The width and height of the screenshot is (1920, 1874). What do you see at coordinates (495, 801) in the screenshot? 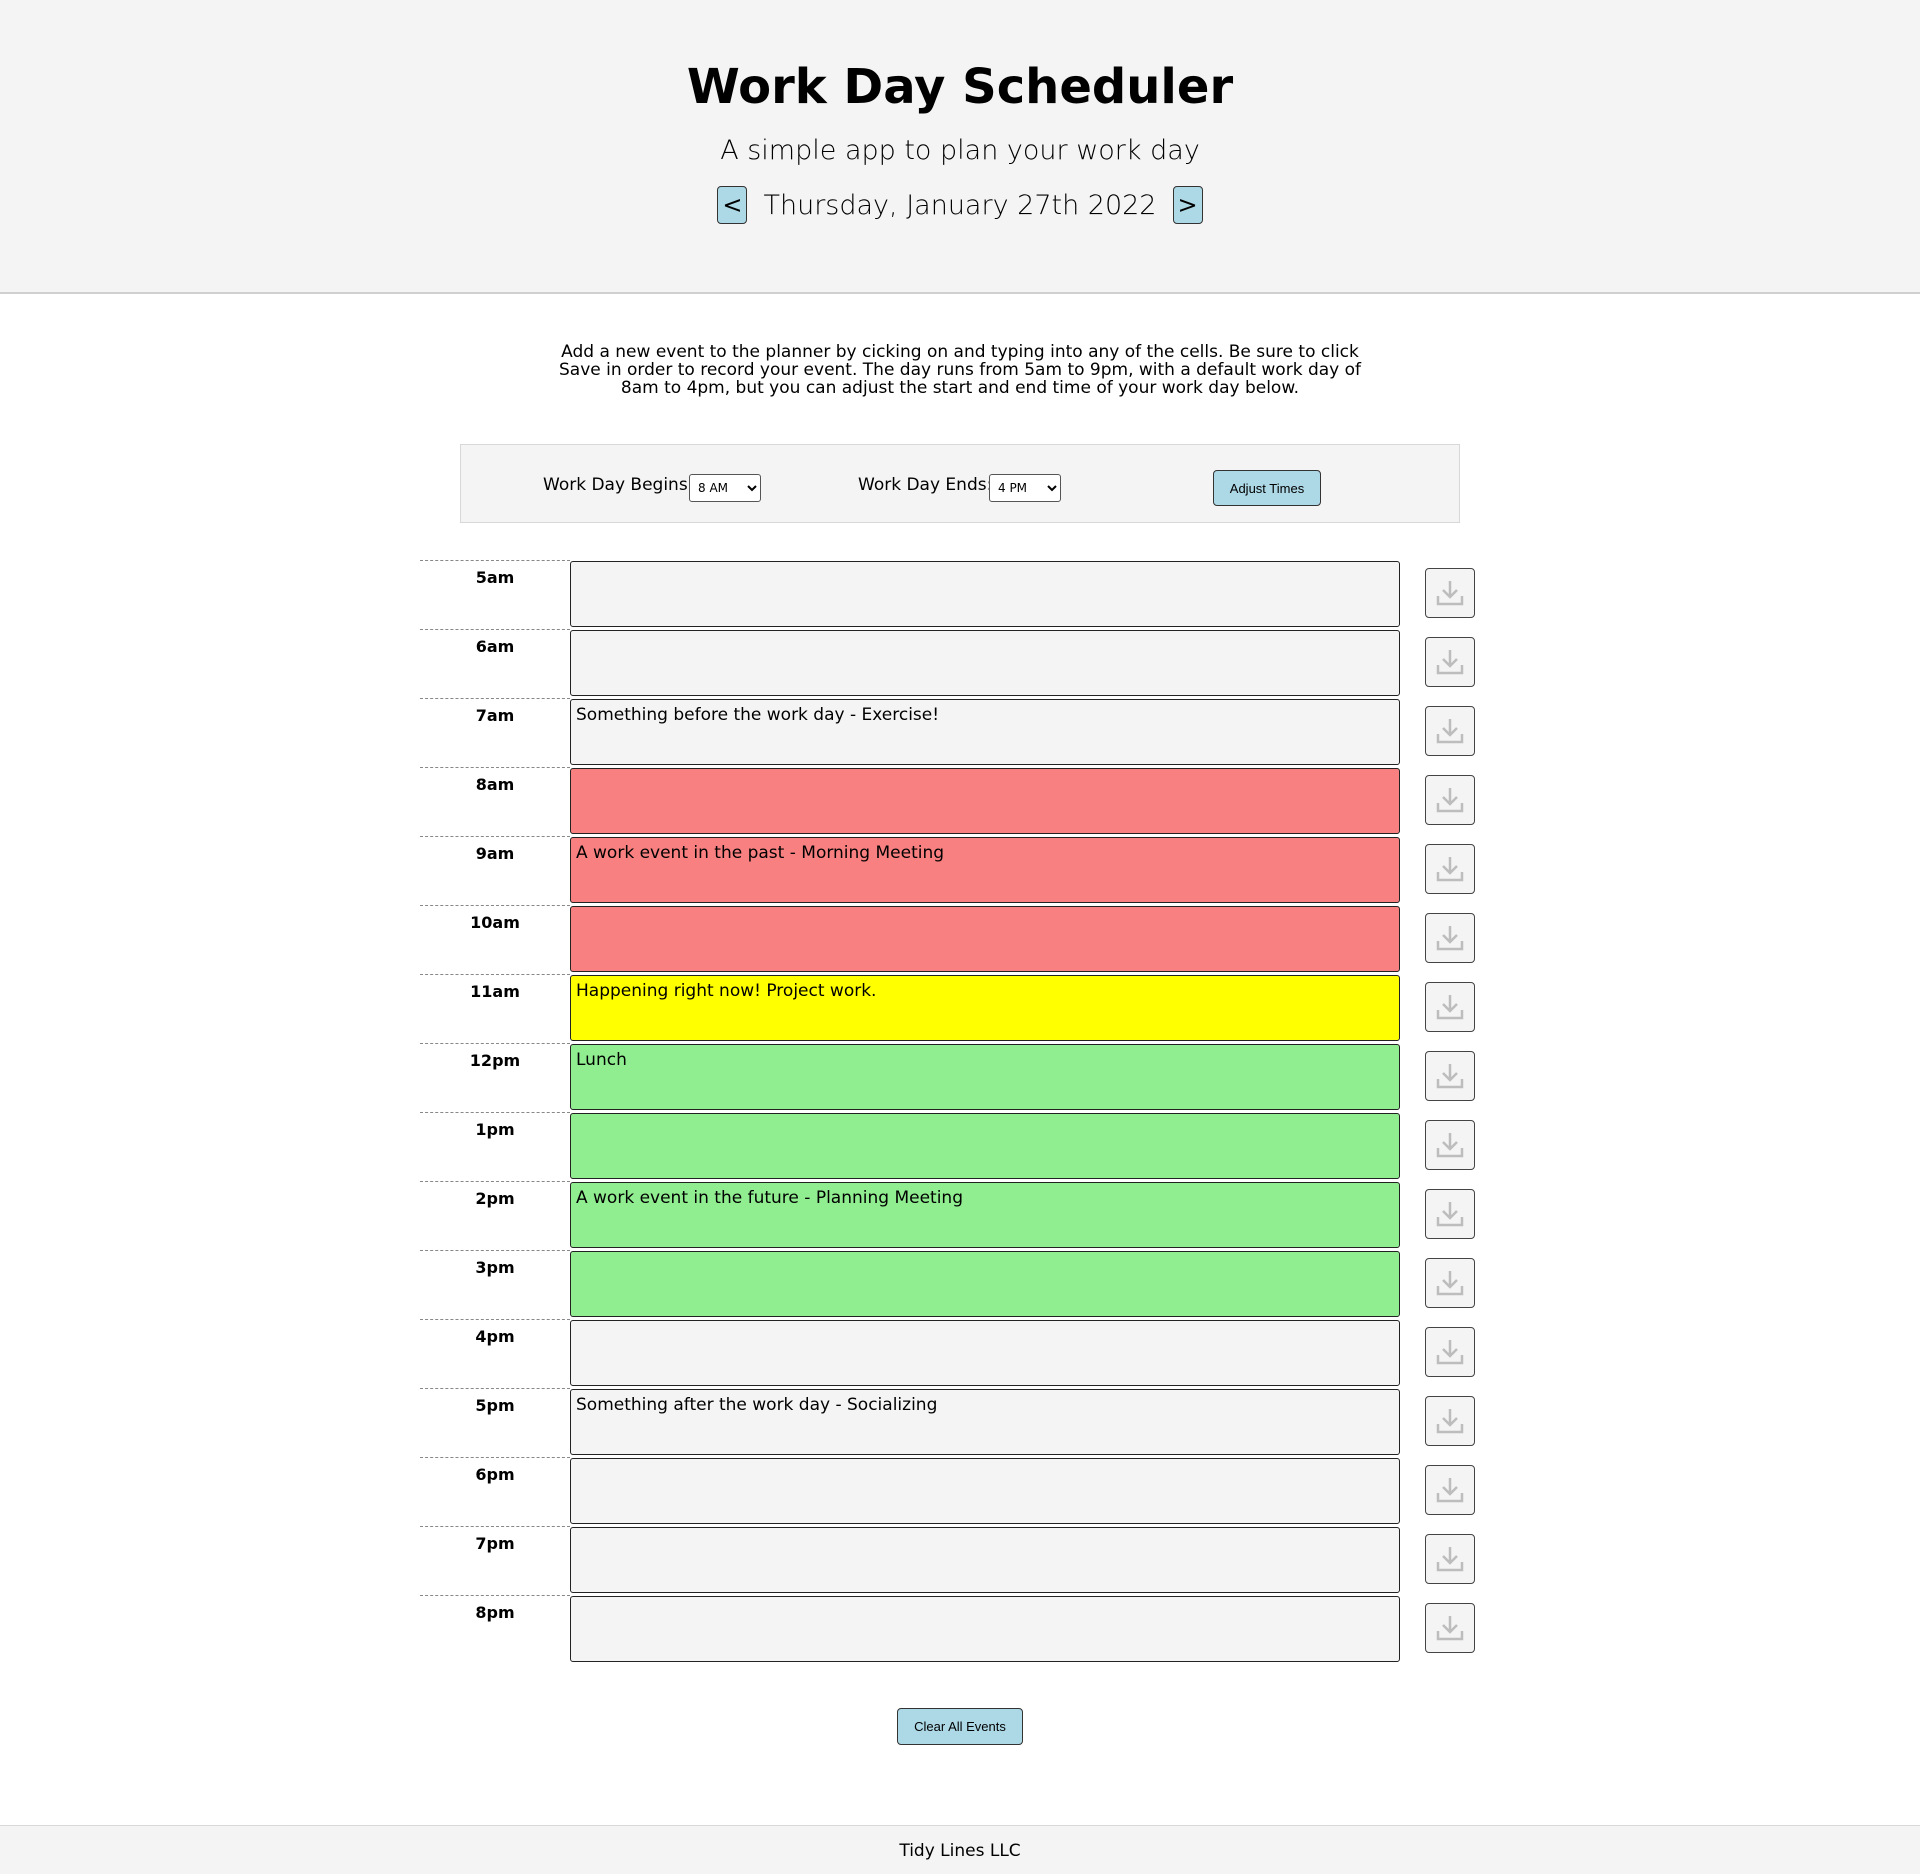
I see `hour-label: 8am` at bounding box center [495, 801].